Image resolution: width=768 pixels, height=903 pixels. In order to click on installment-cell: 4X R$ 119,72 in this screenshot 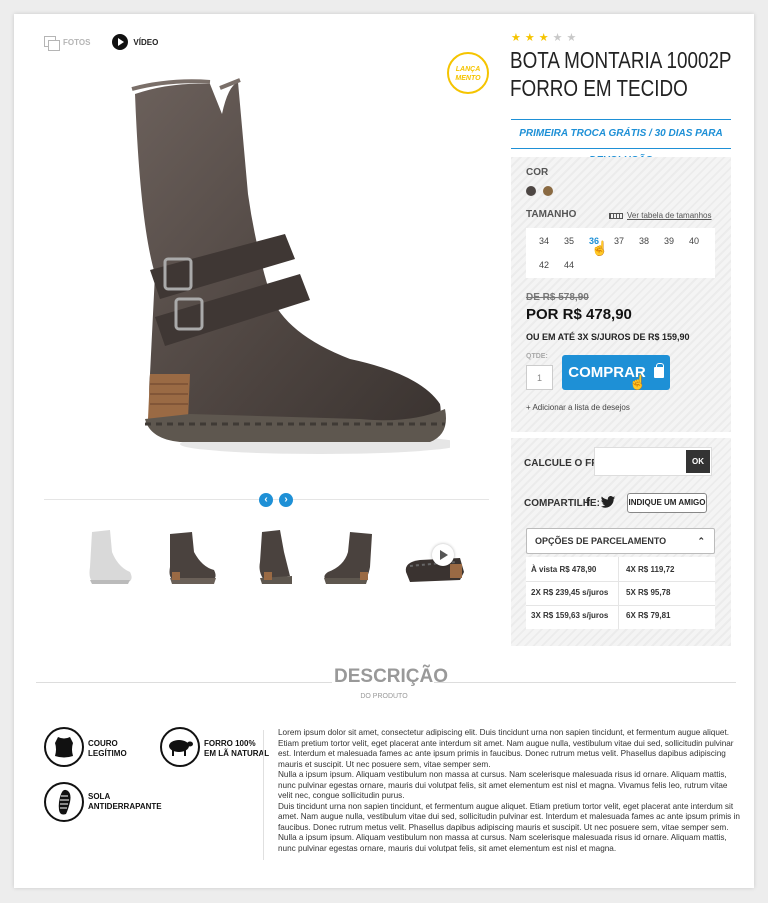, I will do `click(650, 569)`.